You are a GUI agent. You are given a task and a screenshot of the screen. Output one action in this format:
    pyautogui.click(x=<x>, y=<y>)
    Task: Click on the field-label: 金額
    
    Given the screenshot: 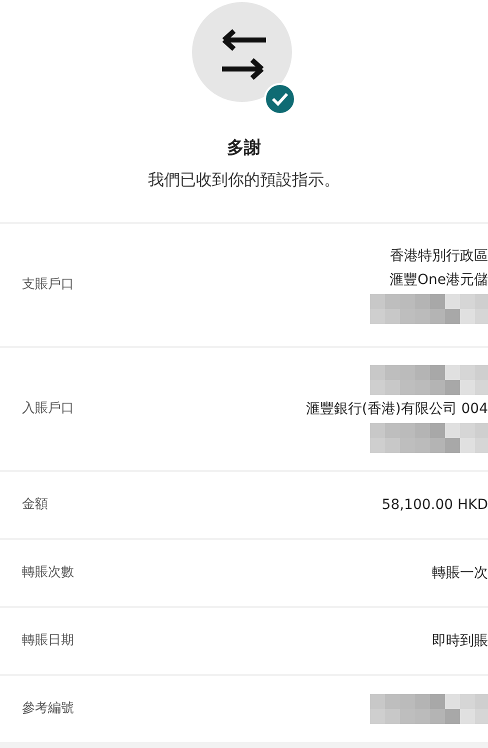 What is the action you would take?
    pyautogui.click(x=35, y=505)
    